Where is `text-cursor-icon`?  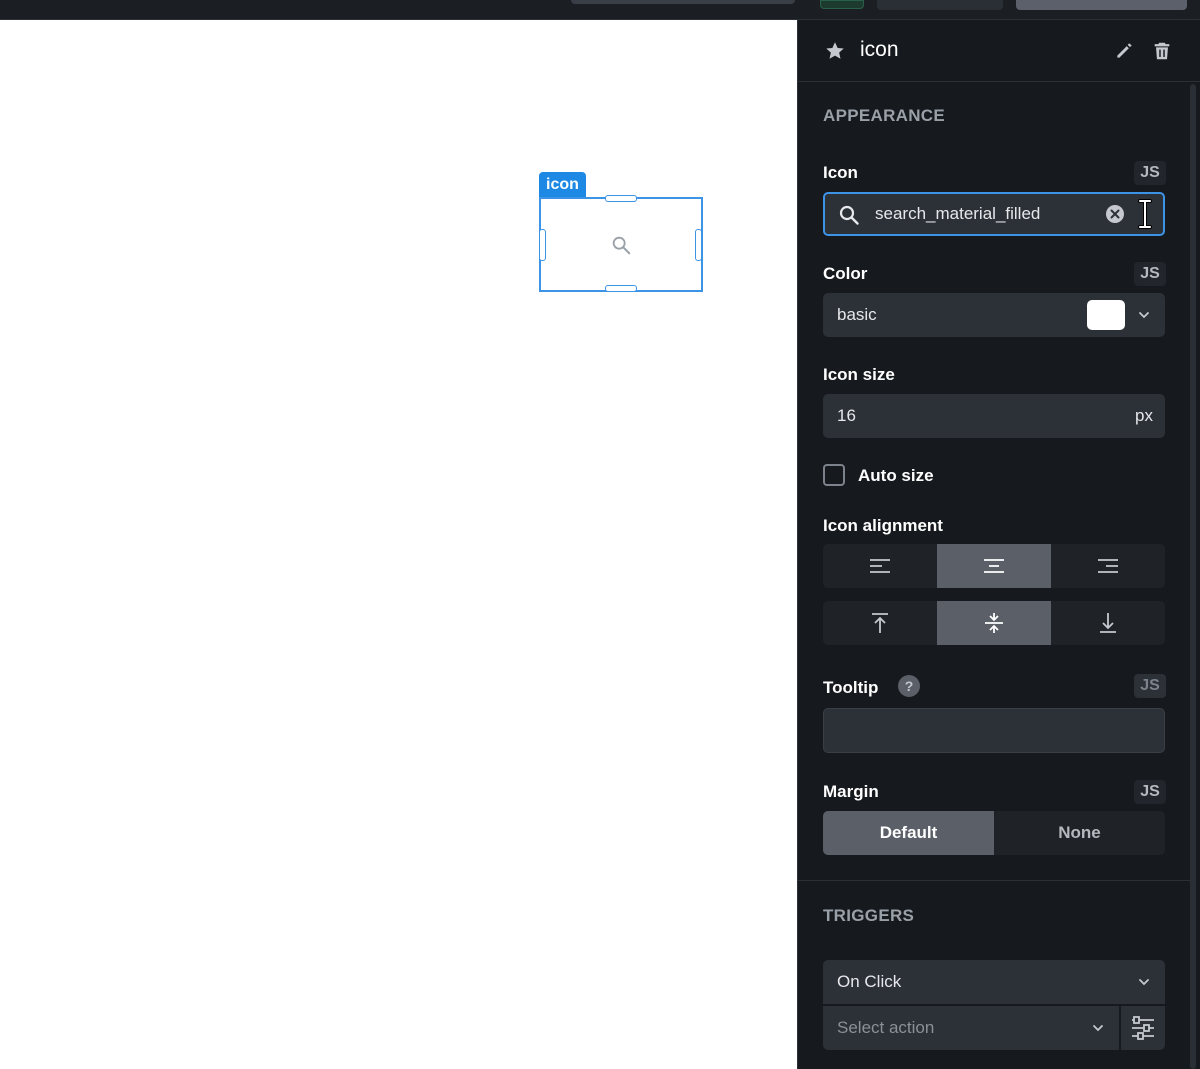
text-cursor-icon is located at coordinates (1145, 214).